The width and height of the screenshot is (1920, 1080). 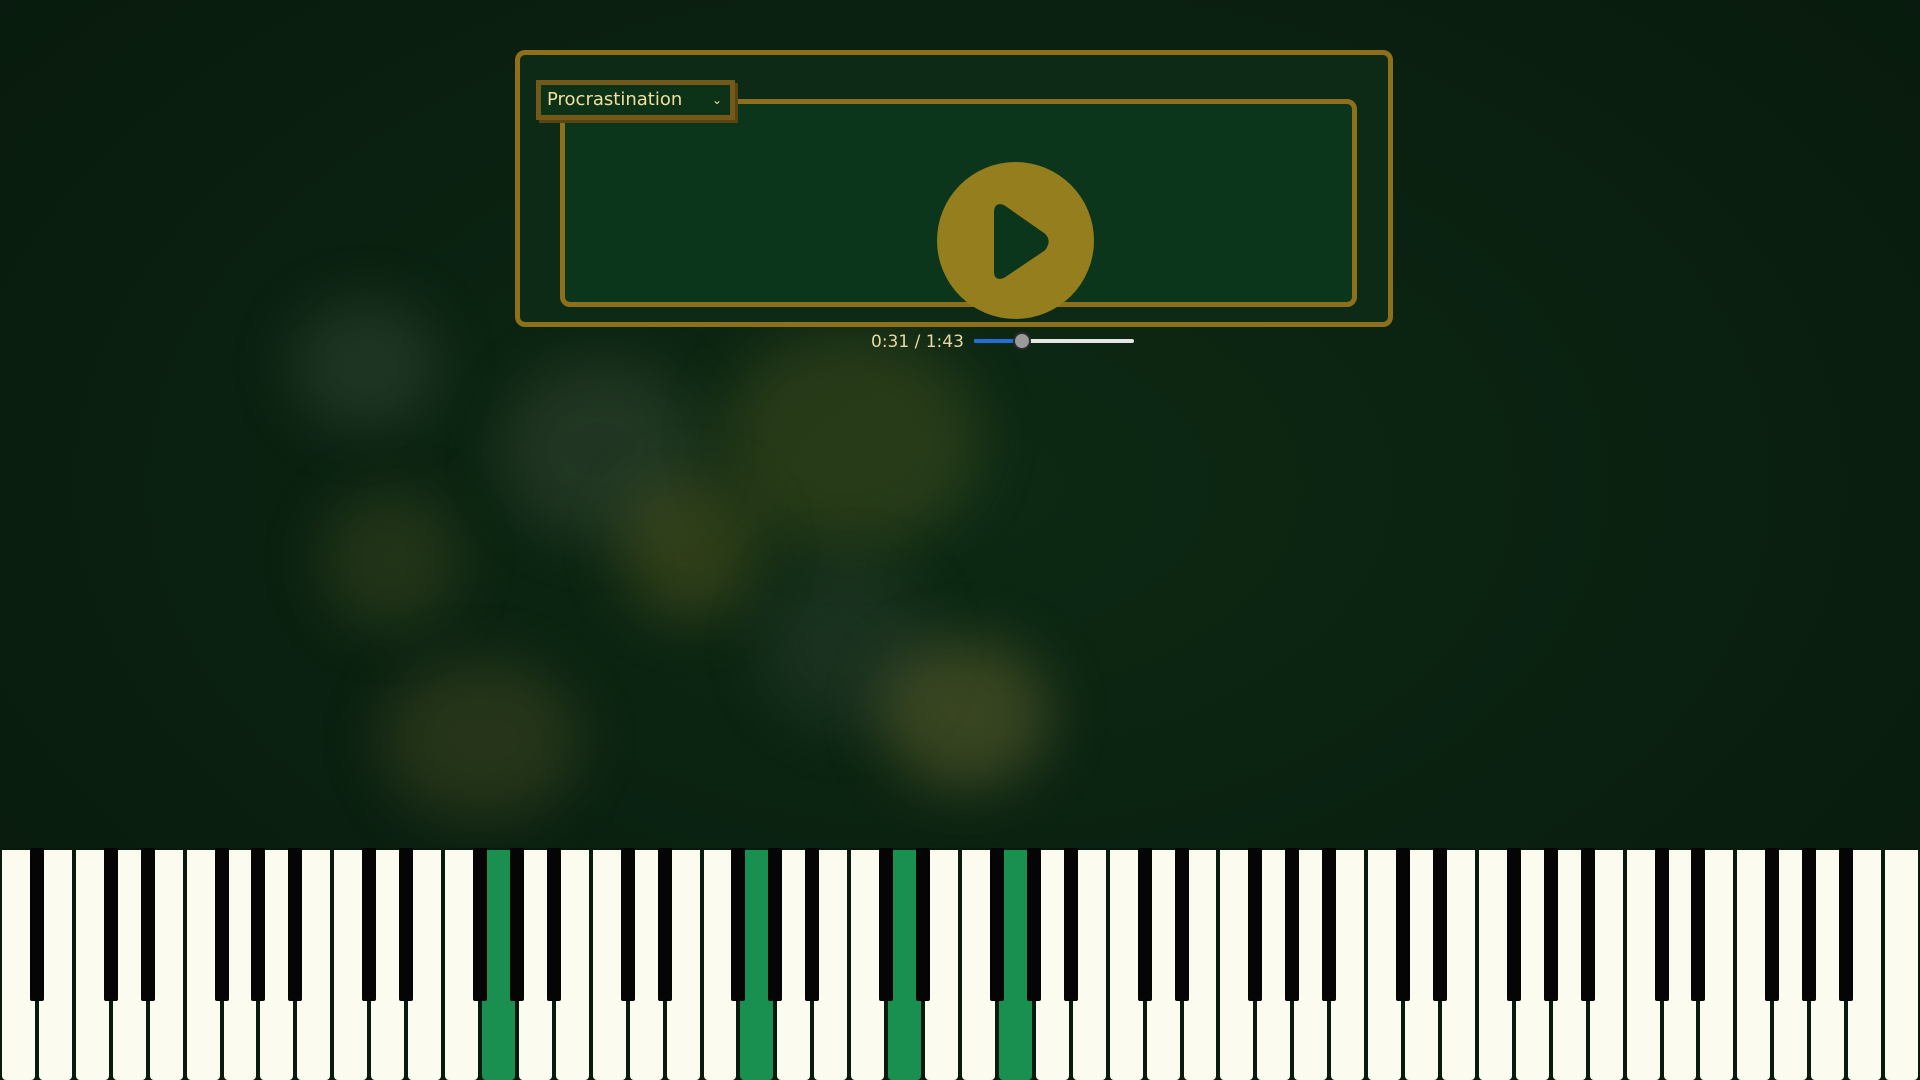 I want to click on player-controls-area: 0:31 / 1:43, so click(x=958, y=225).